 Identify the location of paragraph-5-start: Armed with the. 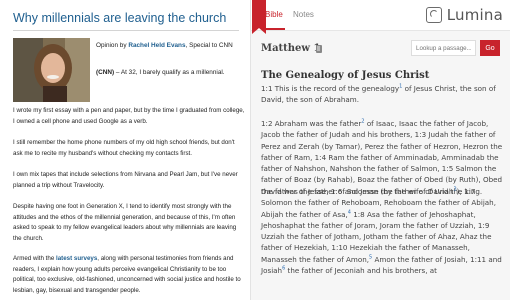
(34, 258).